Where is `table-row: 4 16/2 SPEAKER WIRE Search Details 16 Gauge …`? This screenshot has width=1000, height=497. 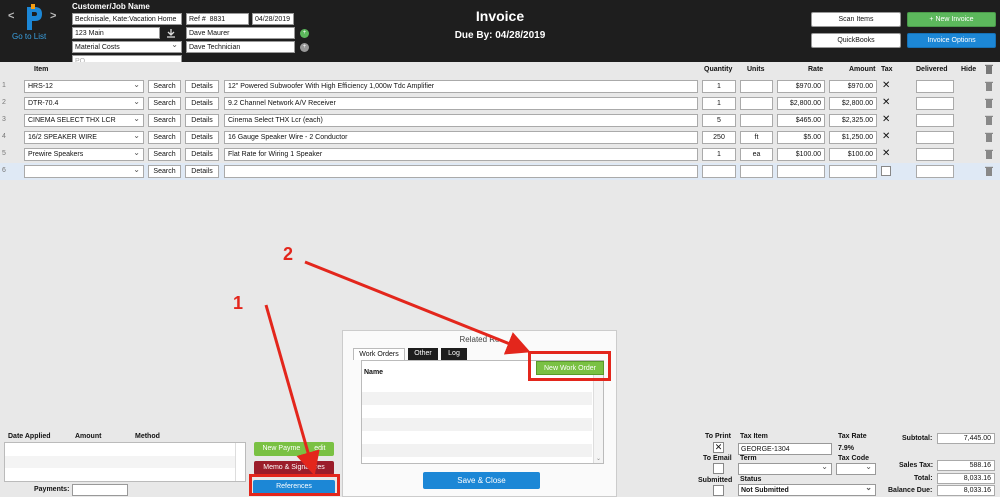
table-row: 4 16/2 SPEAKER WIRE Search Details 16 Gauge … is located at coordinates (500, 137).